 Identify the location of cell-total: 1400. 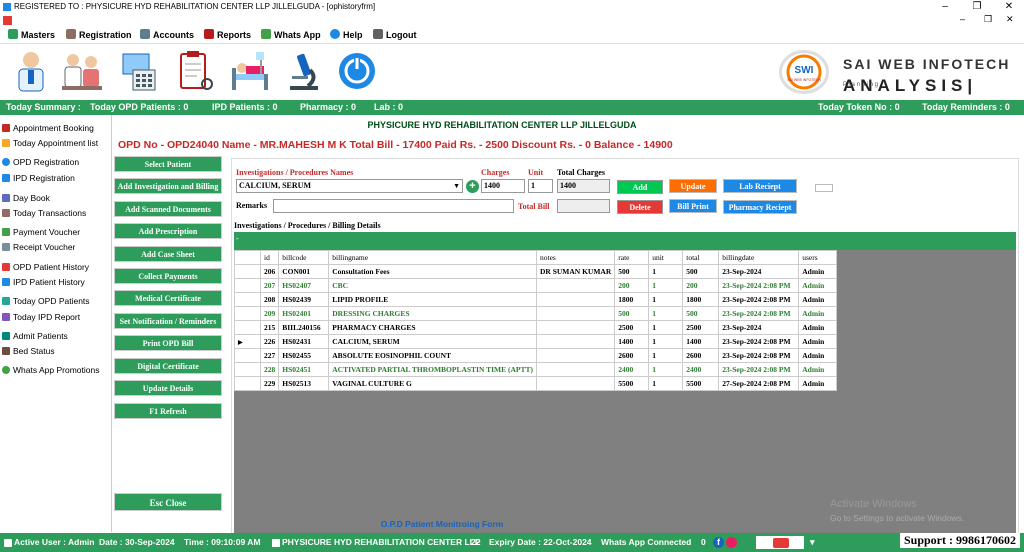
(701, 341).